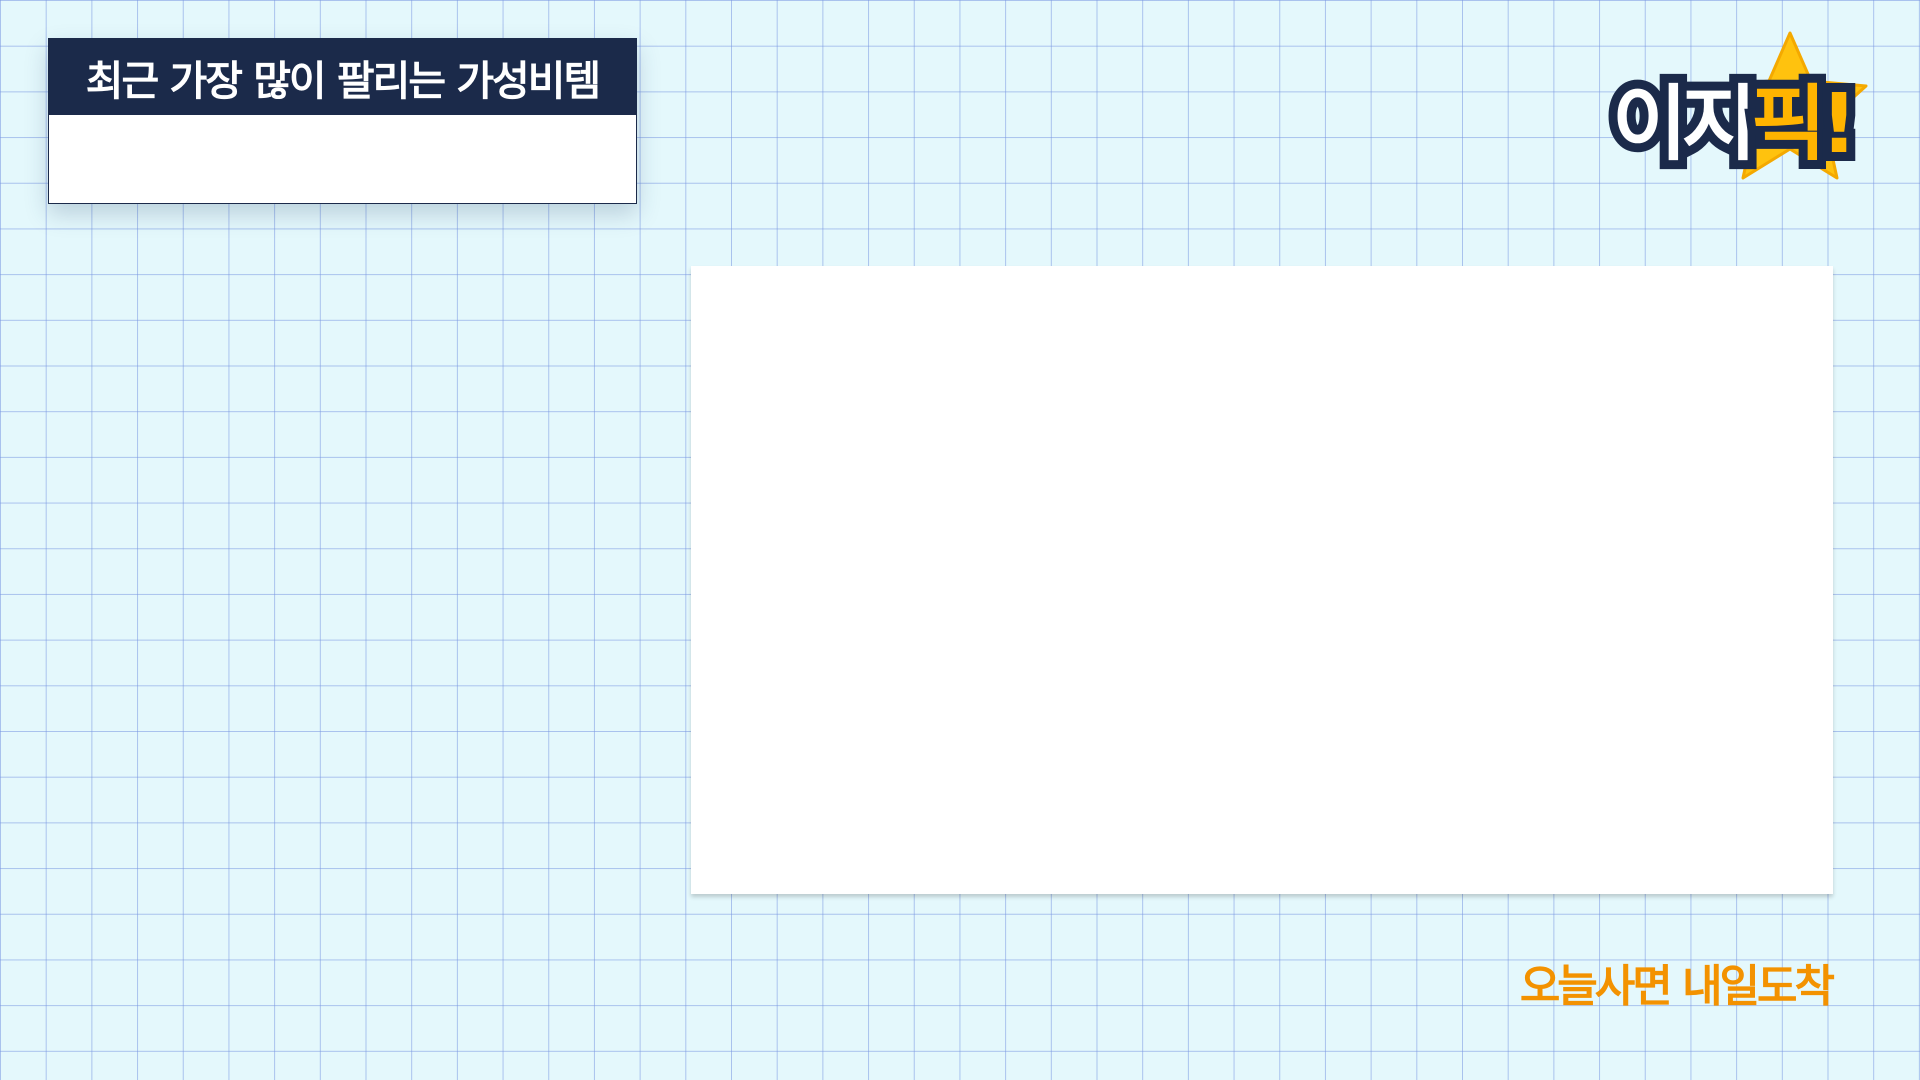 The height and width of the screenshot is (1080, 1920). Describe the element at coordinates (1804, 125) in the screenshot. I see `logo-text-yellow: 픽!` at that location.